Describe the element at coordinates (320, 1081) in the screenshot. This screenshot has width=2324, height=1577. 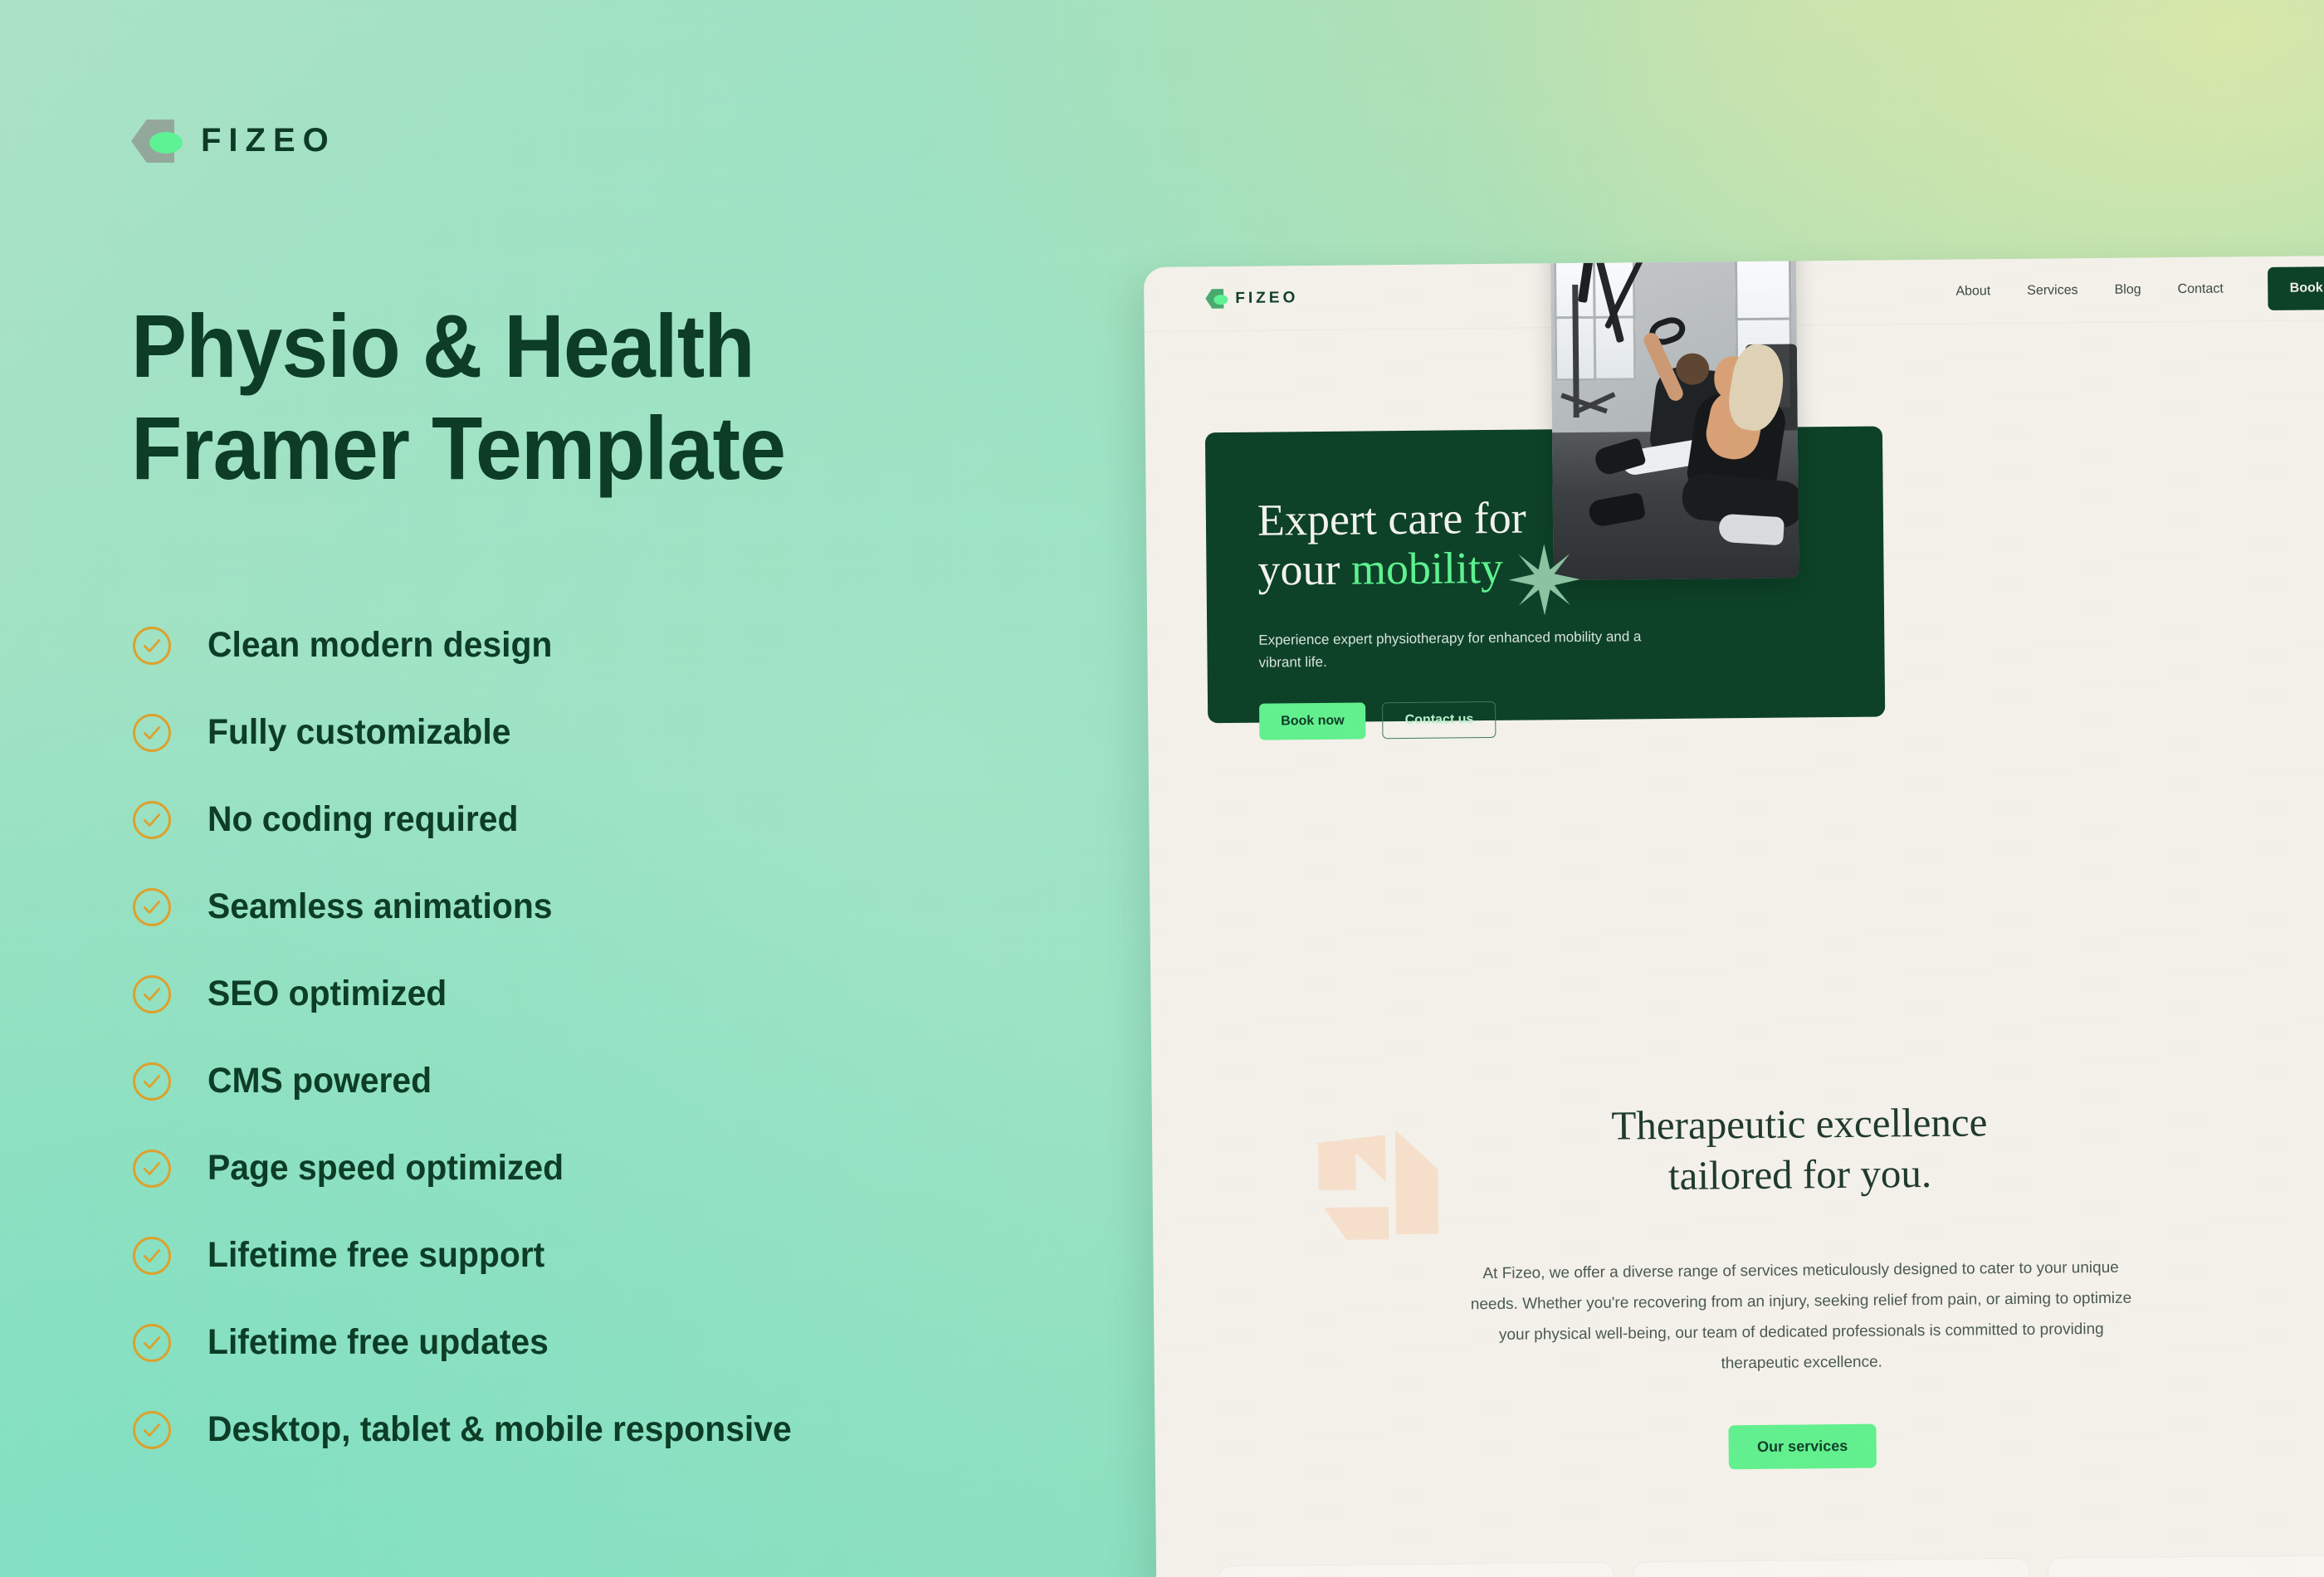
I see `feature-label: CMS powered` at that location.